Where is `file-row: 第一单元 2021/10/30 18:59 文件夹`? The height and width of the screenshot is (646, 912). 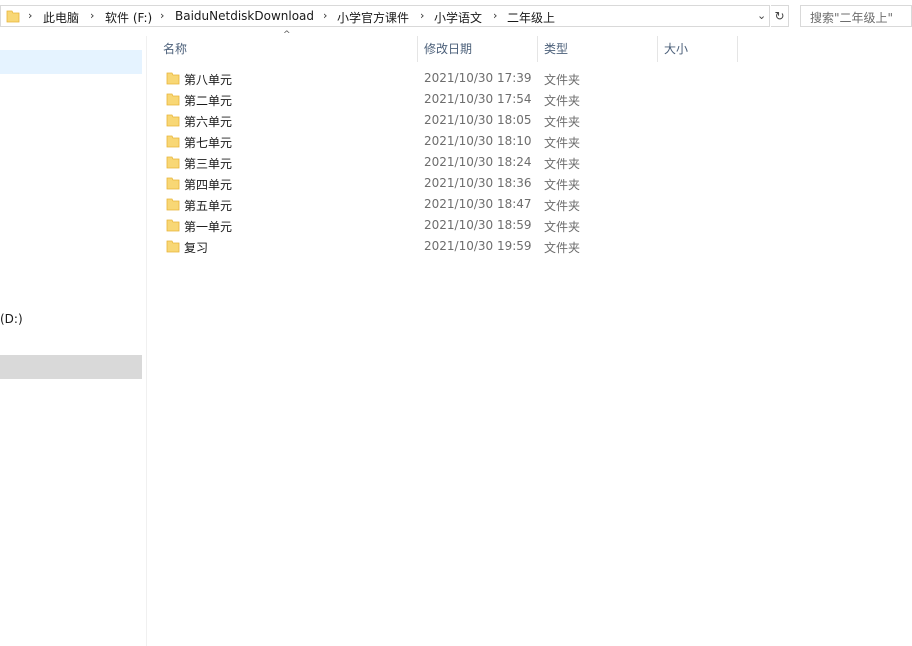 file-row: 第一单元 2021/10/30 18:59 文件夹 is located at coordinates (536, 225).